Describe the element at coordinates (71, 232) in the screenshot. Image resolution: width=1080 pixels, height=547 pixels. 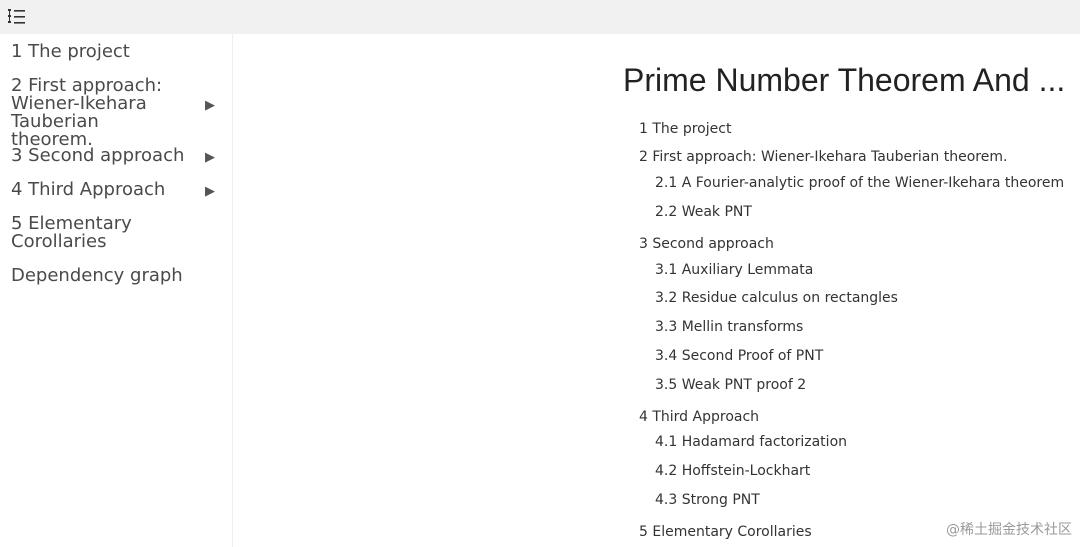
I see `sidebar-item-label: 5 Elementary Corollaries` at that location.